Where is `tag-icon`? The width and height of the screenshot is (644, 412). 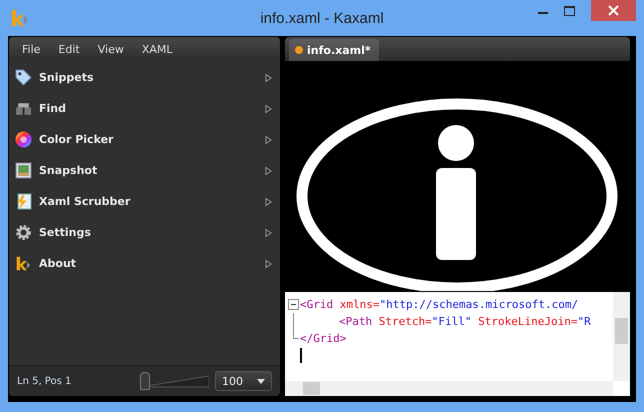 tag-icon is located at coordinates (23, 77).